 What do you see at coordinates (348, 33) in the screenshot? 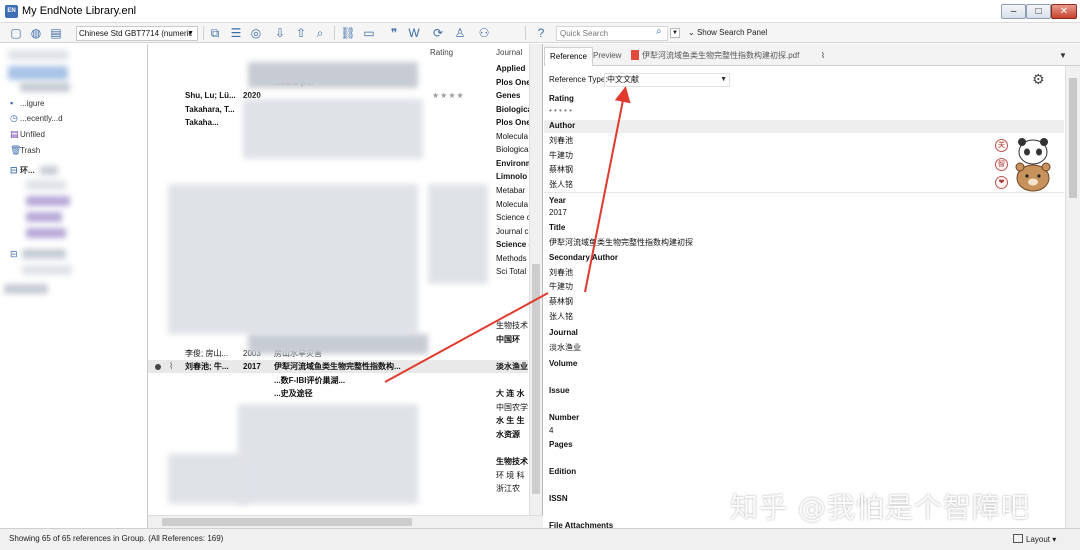
I see `open-link-icon: ⛓` at bounding box center [348, 33].